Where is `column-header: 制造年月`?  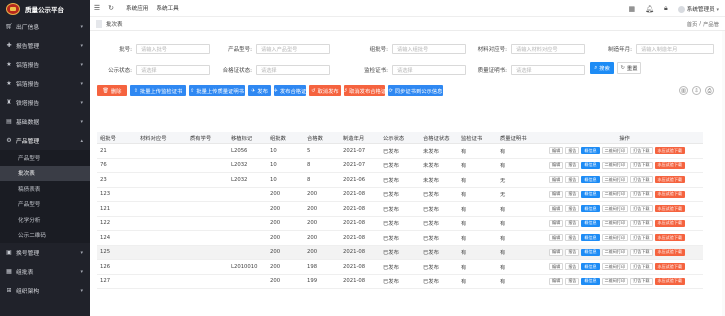
column-header: 制造年月 is located at coordinates (360, 138).